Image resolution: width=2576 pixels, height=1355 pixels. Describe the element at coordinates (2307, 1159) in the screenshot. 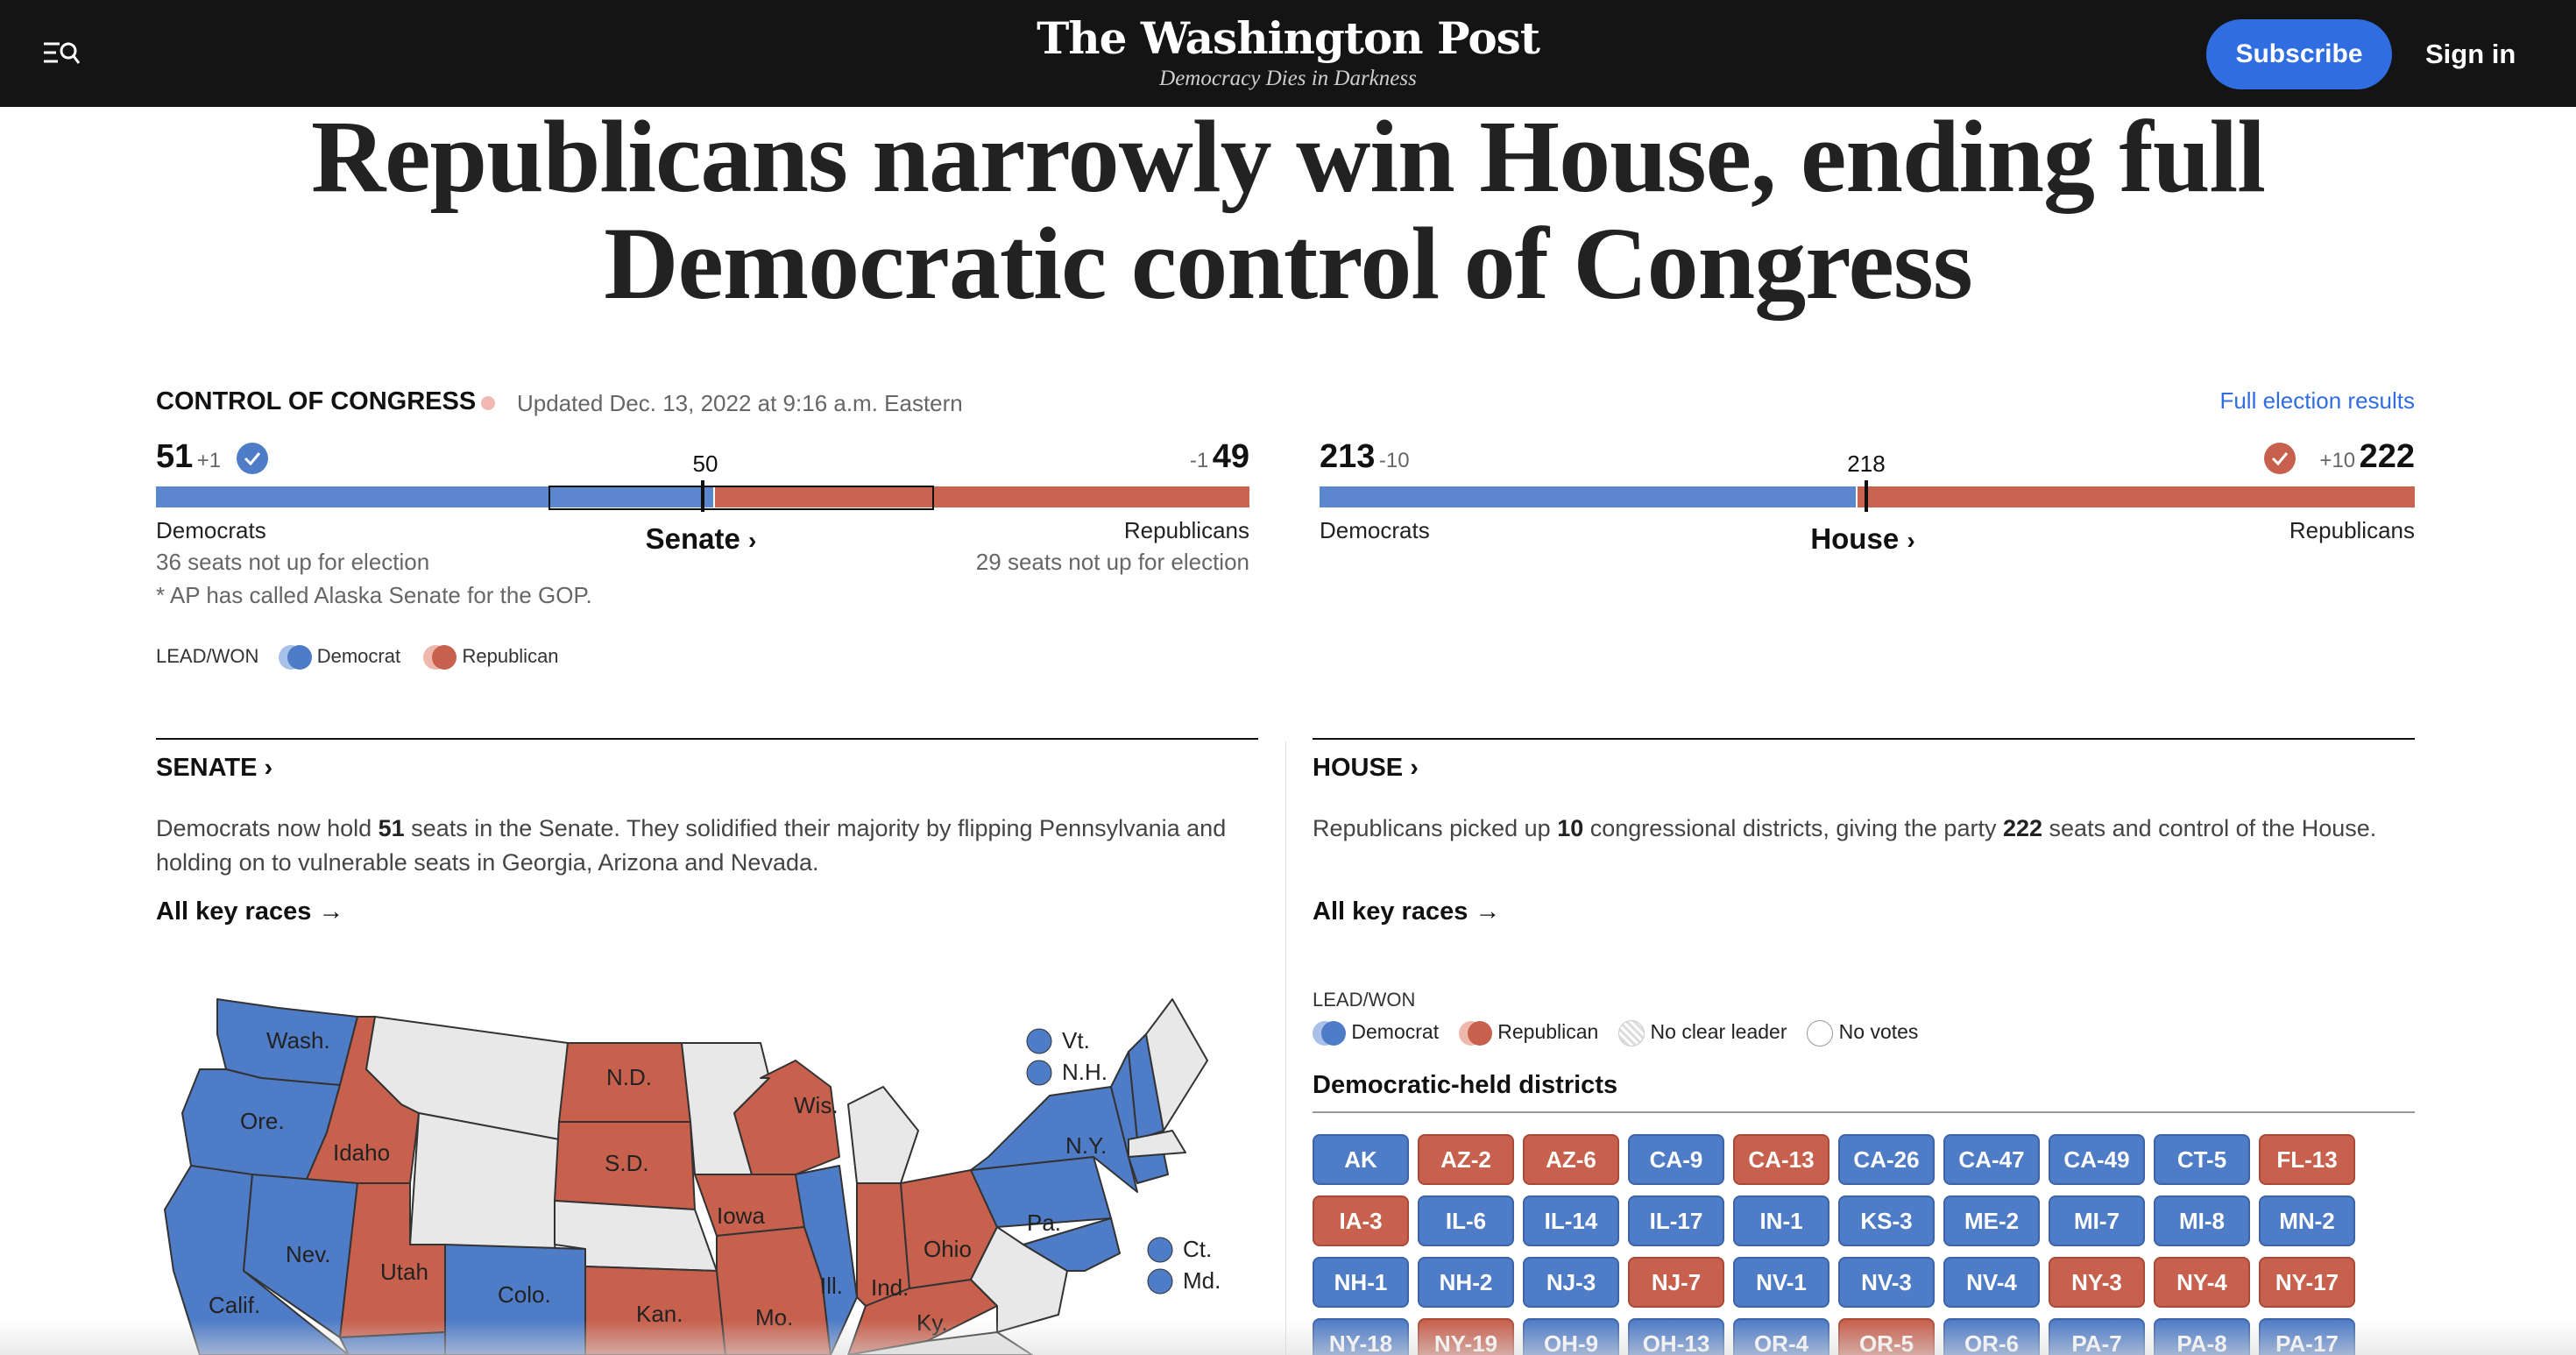

I see `district-pill: FL-13` at that location.